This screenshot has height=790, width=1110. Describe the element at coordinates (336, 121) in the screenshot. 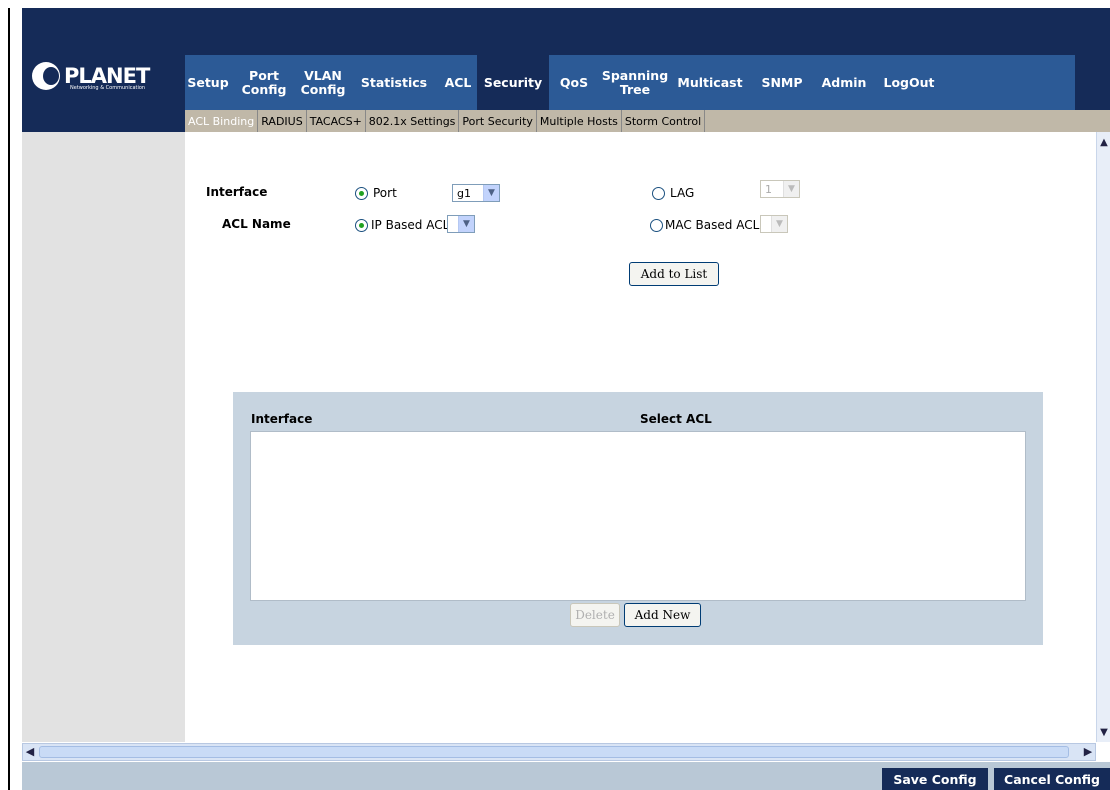

I see `subtab-tacacs-: TACACS+` at that location.